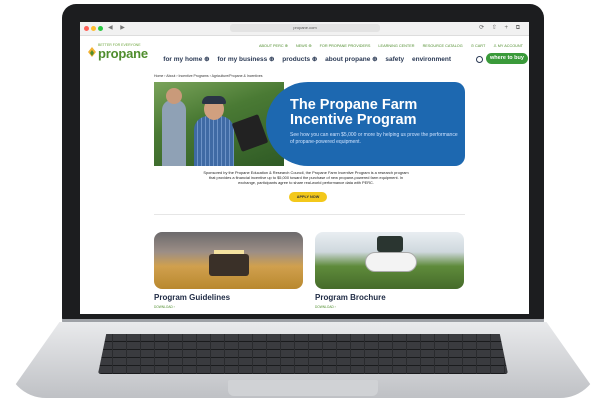  What do you see at coordinates (394, 59) in the screenshot?
I see `nav-item-safety: safety` at bounding box center [394, 59].